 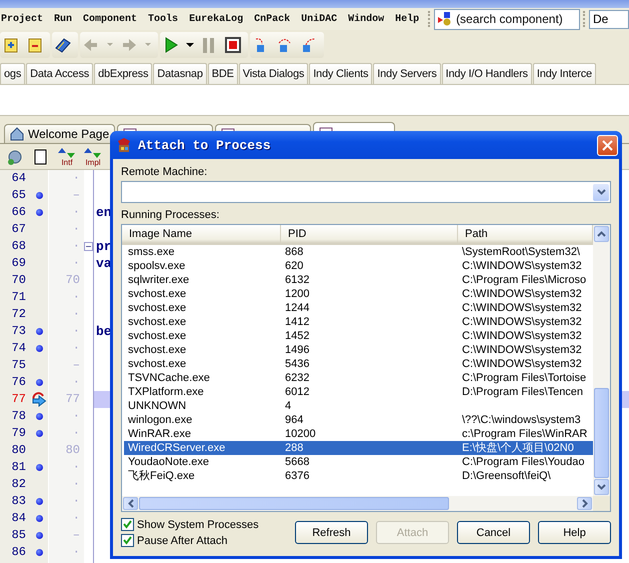 I want to click on process-row: svchost.exe 1200 C:\WINDOWS\system32, so click(x=358, y=294).